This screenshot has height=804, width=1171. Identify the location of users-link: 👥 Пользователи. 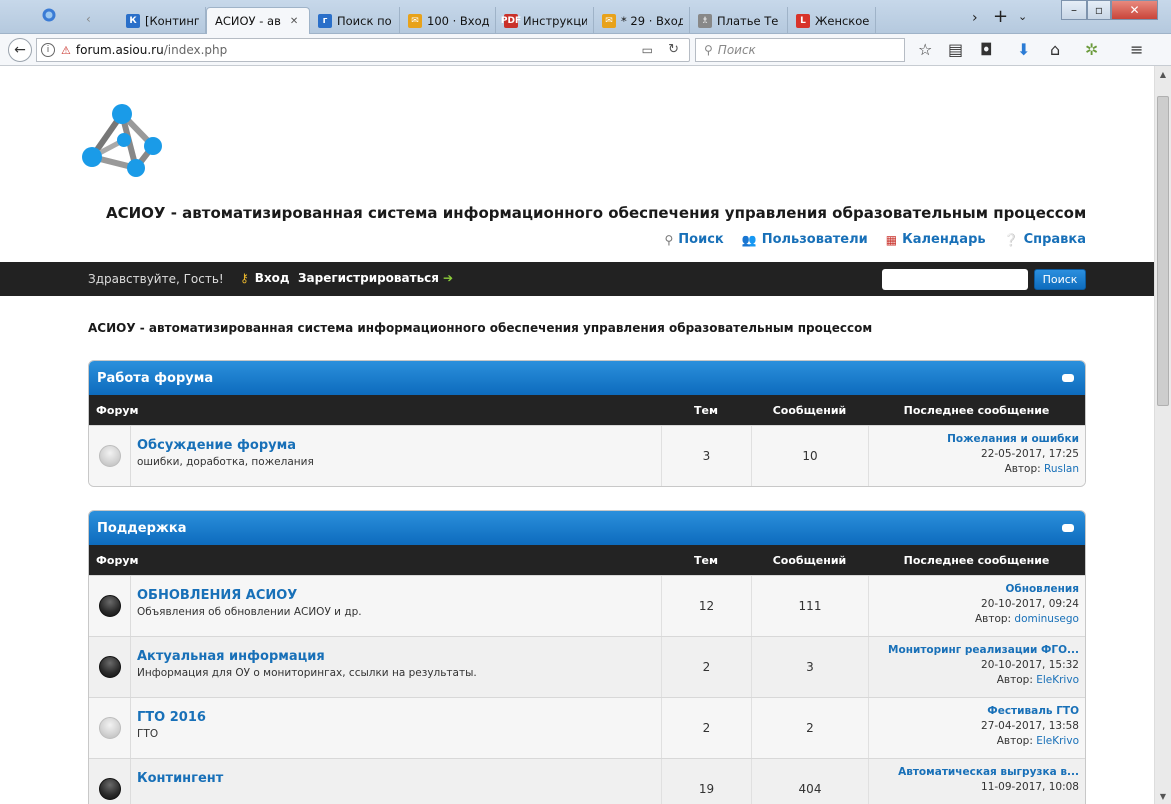
(805, 239).